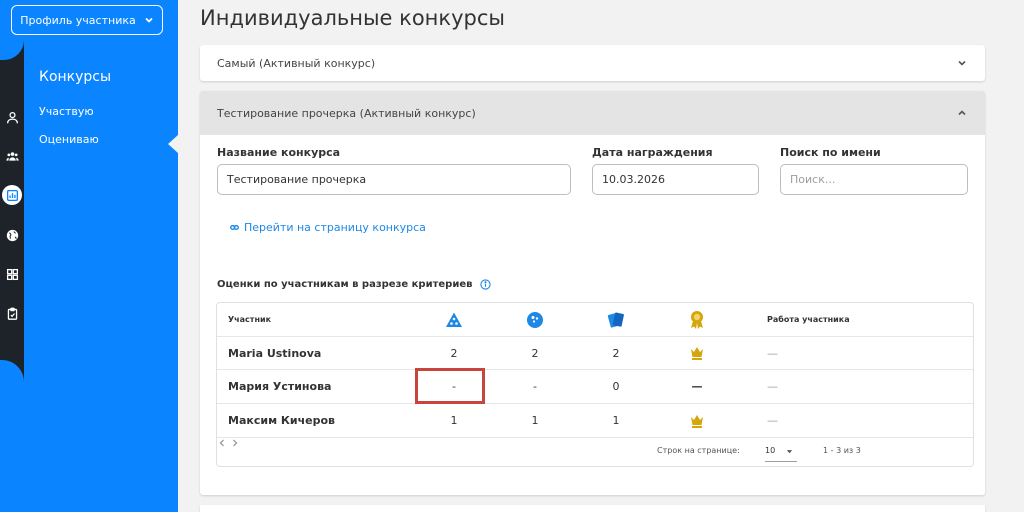 This screenshot has width=1024, height=512. What do you see at coordinates (789, 452) in the screenshot?
I see `caret-down-icon` at bounding box center [789, 452].